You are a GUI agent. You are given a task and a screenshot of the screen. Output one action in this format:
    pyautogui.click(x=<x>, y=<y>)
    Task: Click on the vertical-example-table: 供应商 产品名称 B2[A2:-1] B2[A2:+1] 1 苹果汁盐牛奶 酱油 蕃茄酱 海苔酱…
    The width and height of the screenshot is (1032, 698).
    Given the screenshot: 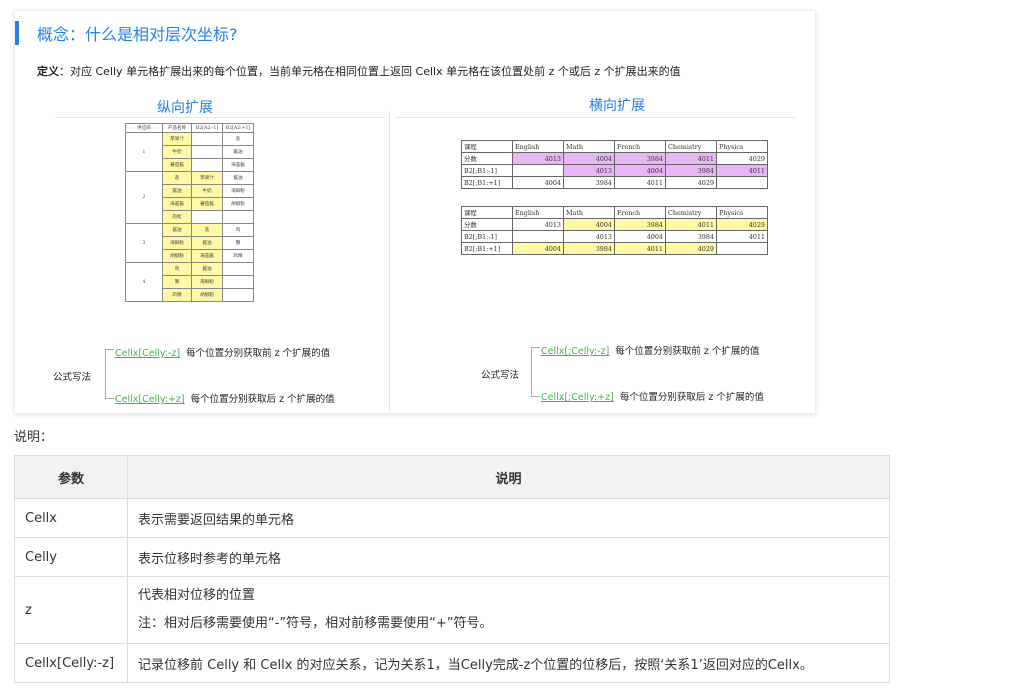 What is the action you would take?
    pyautogui.click(x=189, y=212)
    